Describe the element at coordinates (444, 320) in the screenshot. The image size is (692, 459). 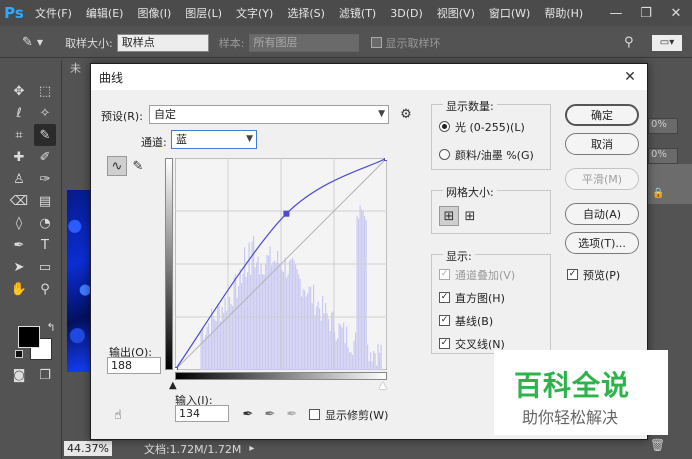
I see `baseline-checkbox: ✓` at that location.